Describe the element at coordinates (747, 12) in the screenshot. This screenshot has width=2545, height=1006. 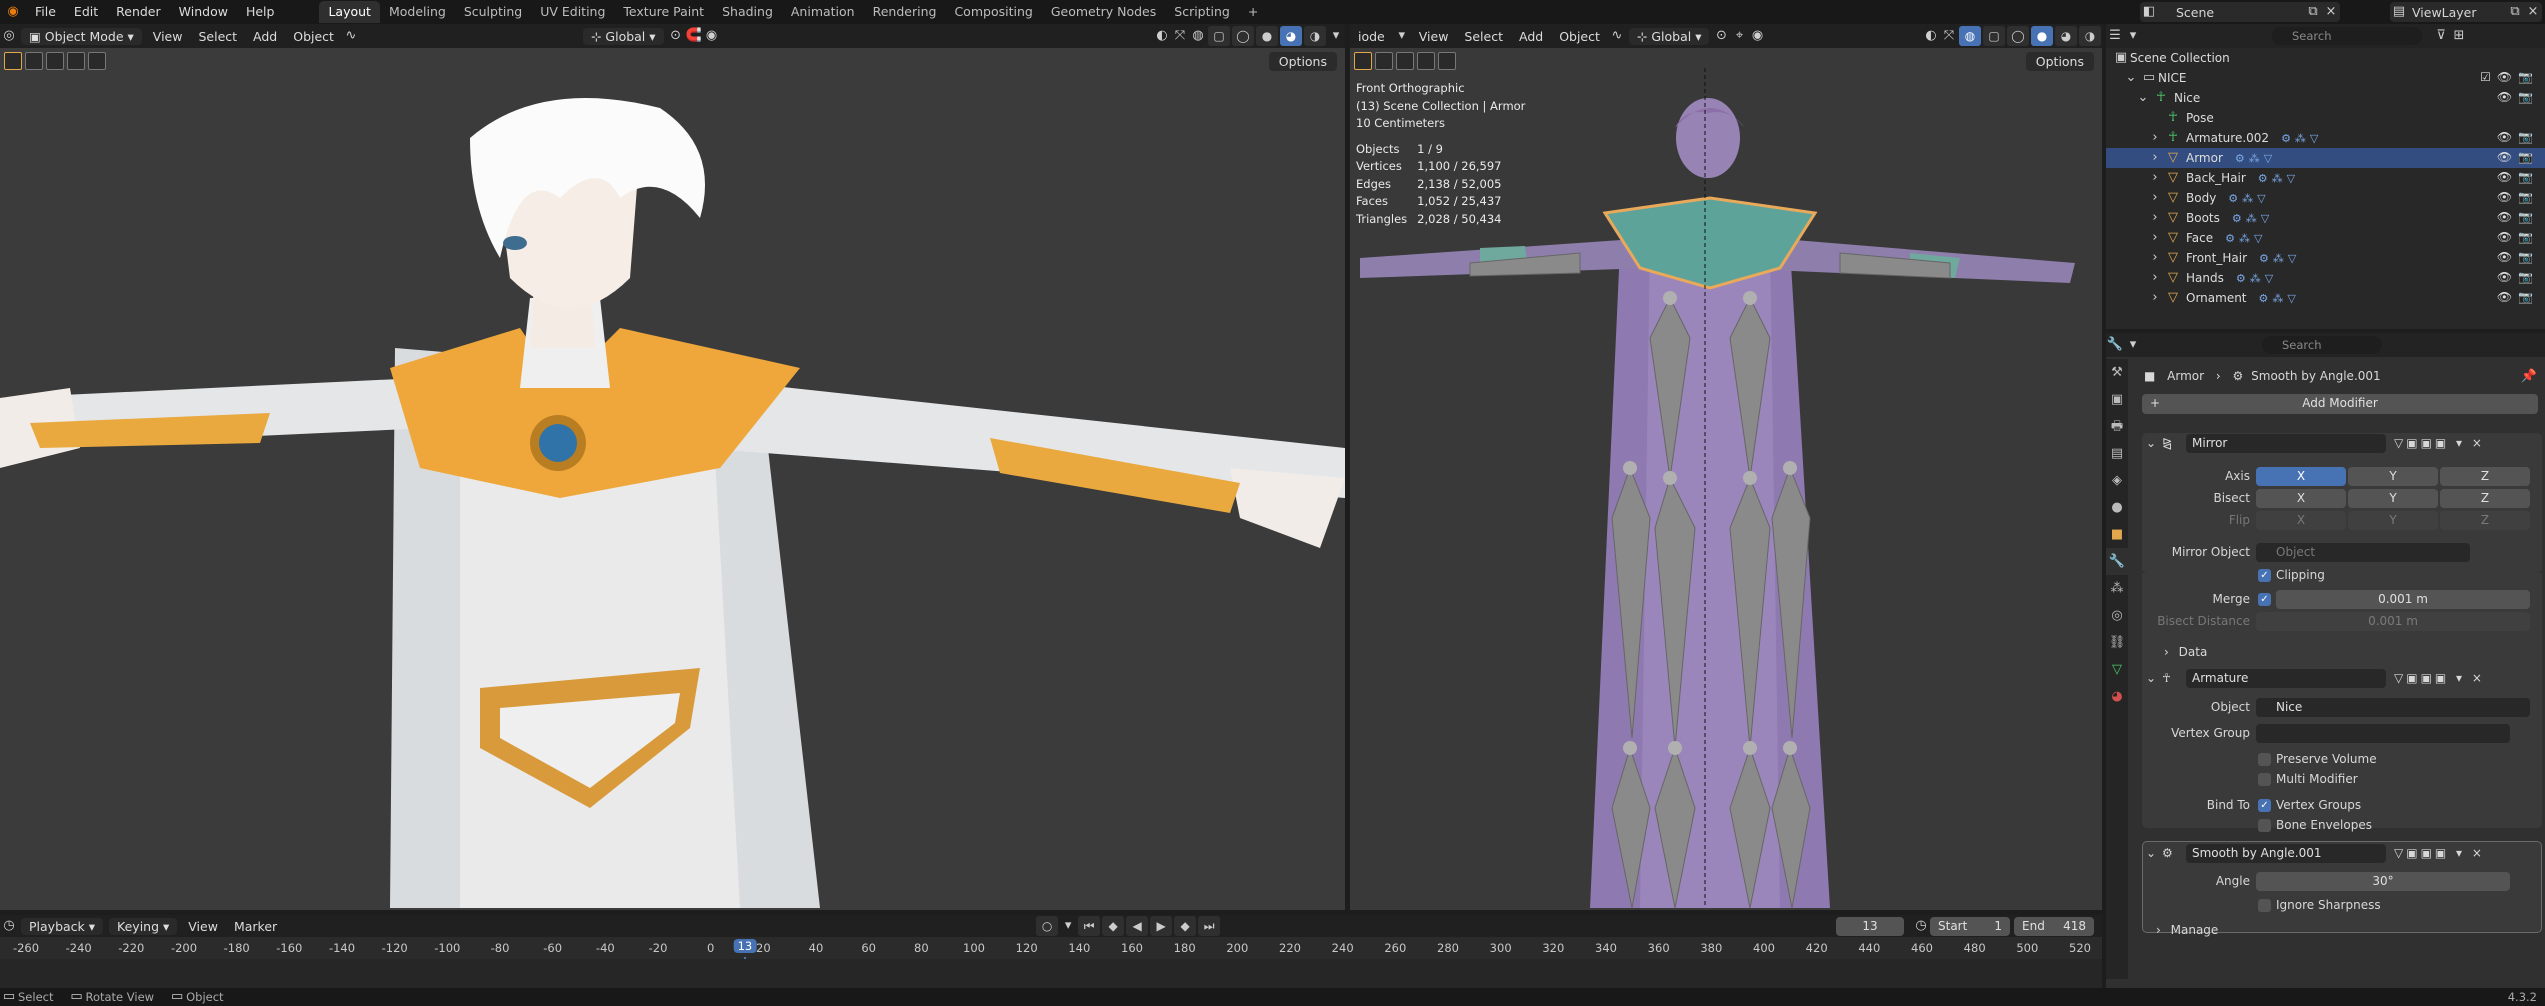
I see `tab-shading: Shading` at that location.